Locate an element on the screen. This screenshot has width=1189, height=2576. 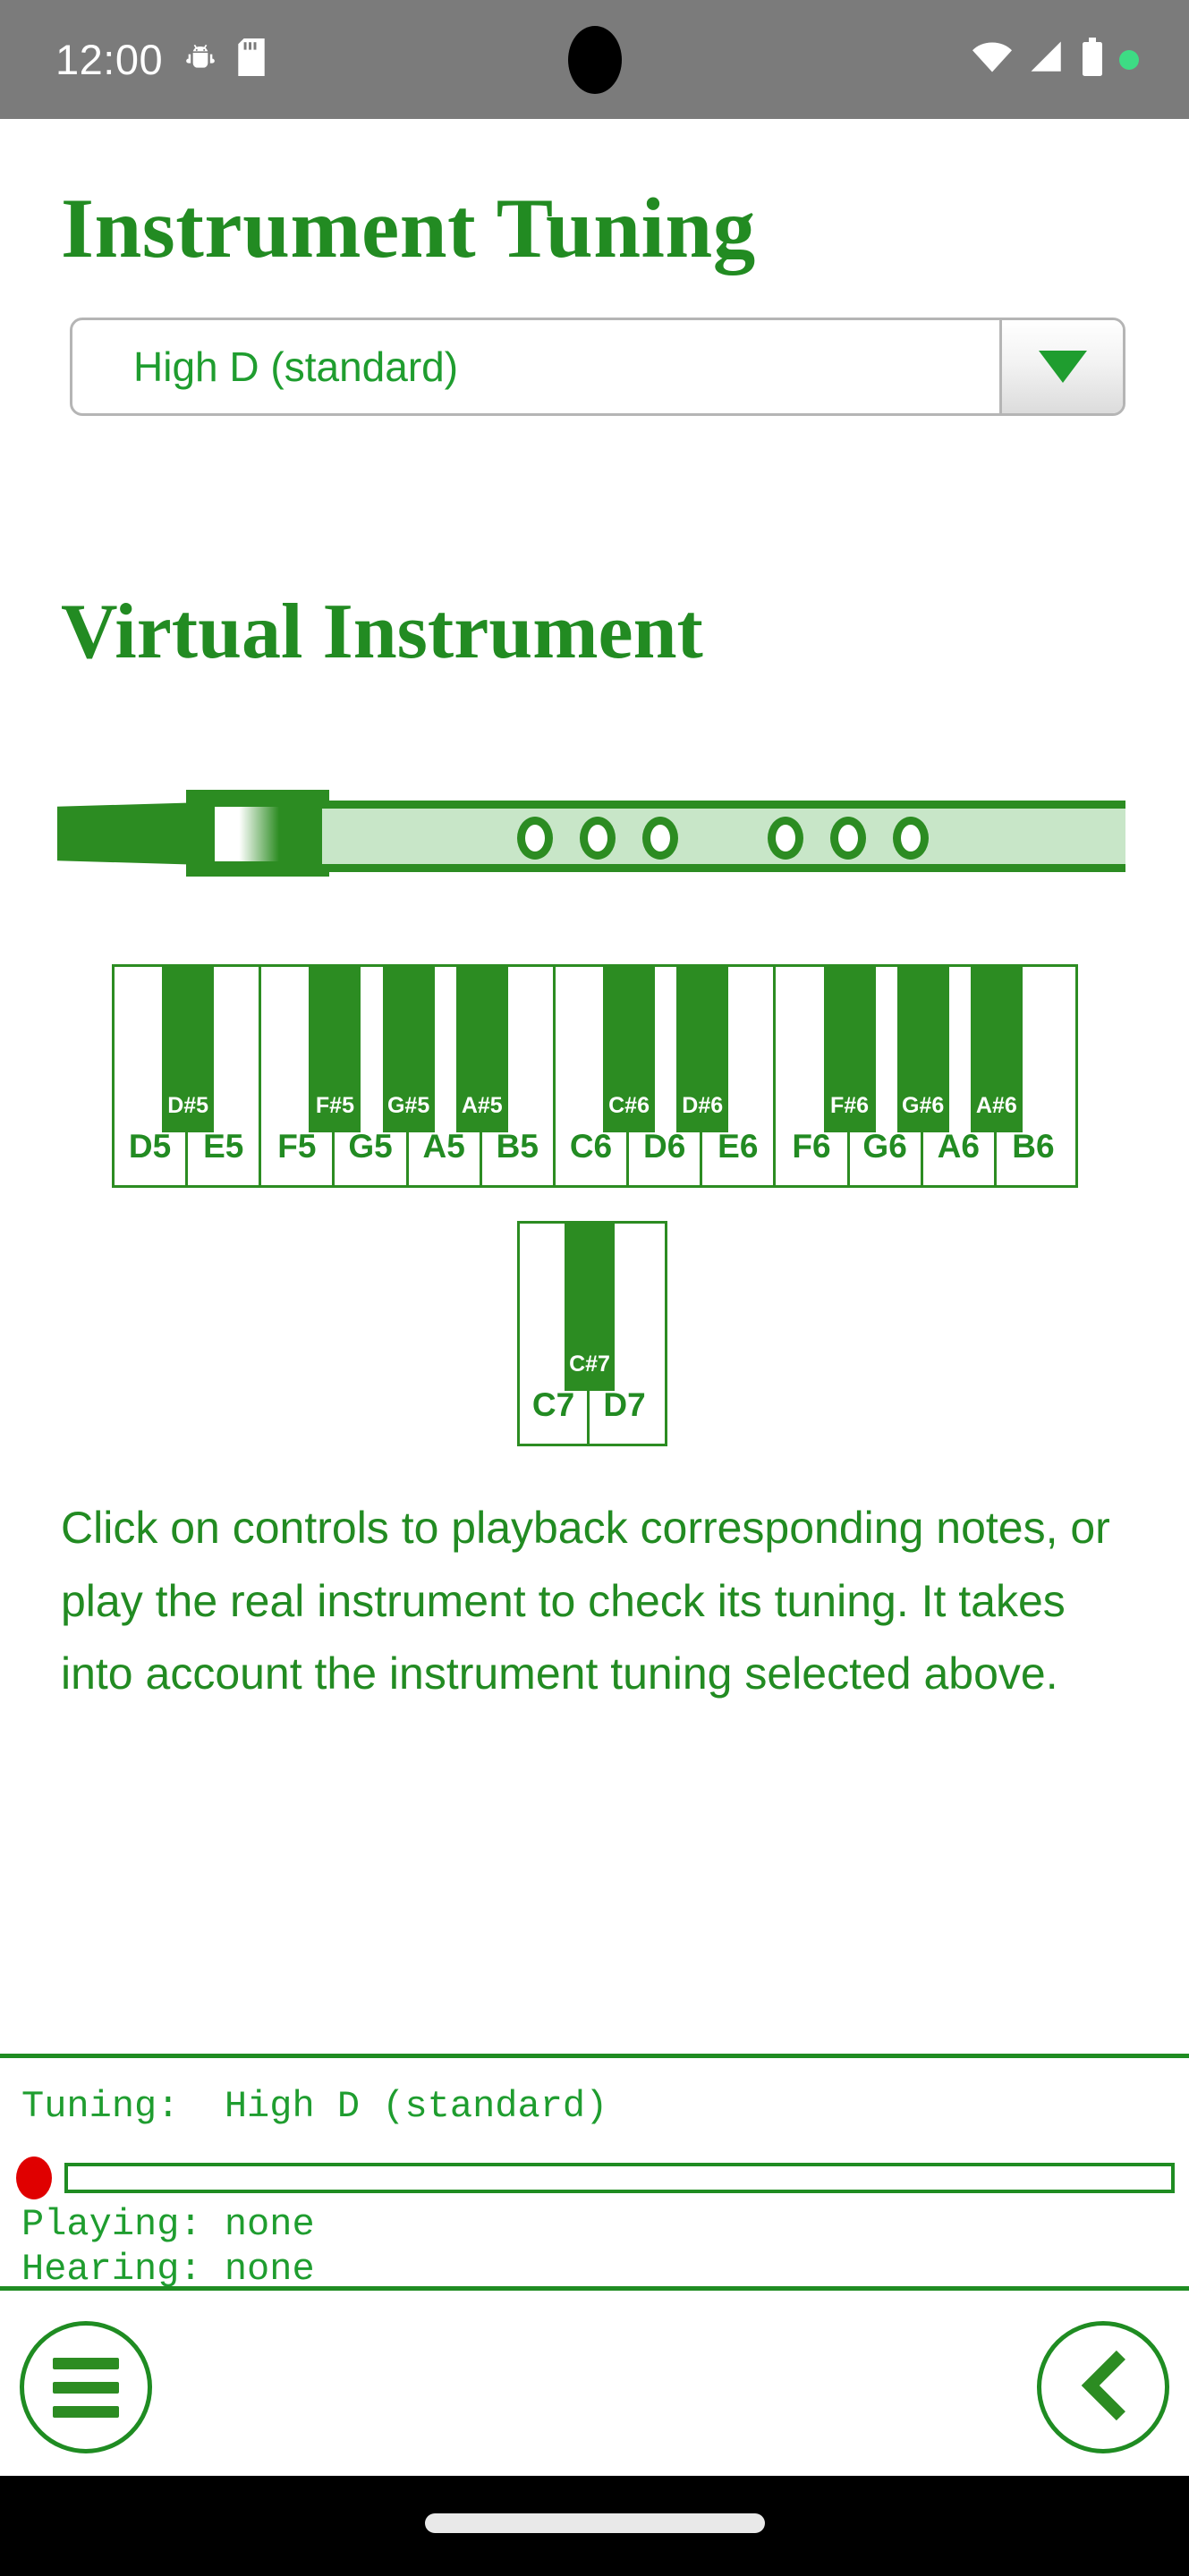
black-key-asharp6: A#6 is located at coordinates (997, 1049).